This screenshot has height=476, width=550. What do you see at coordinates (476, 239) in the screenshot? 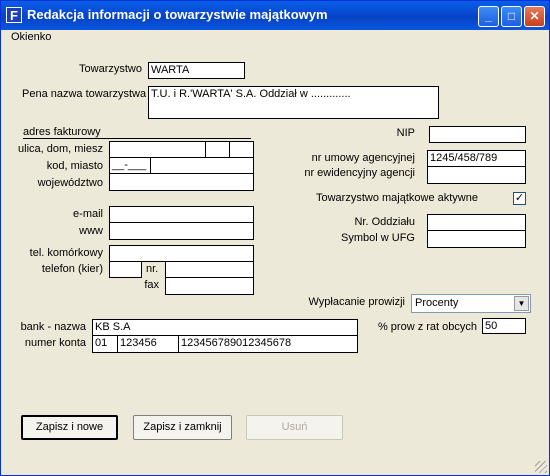
I see `symbol-ufg-field` at bounding box center [476, 239].